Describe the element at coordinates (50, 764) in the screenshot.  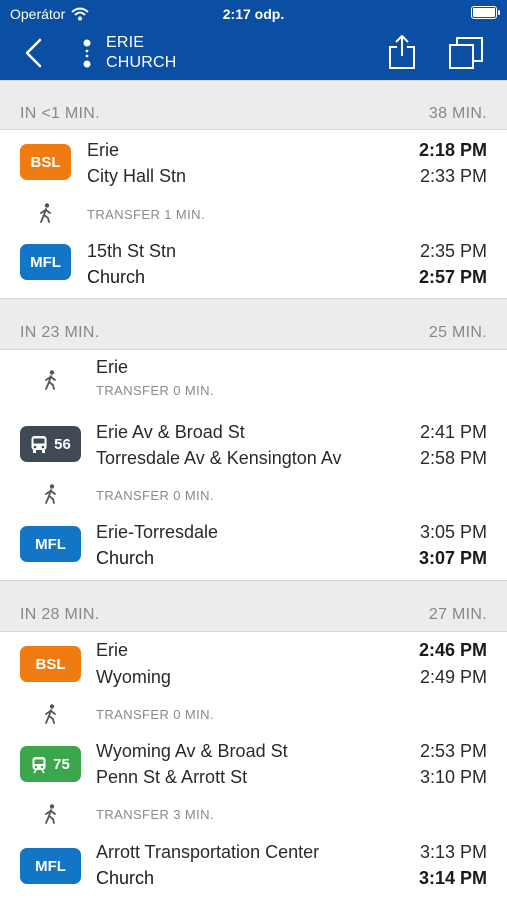
I see `route-badge: 75` at that location.